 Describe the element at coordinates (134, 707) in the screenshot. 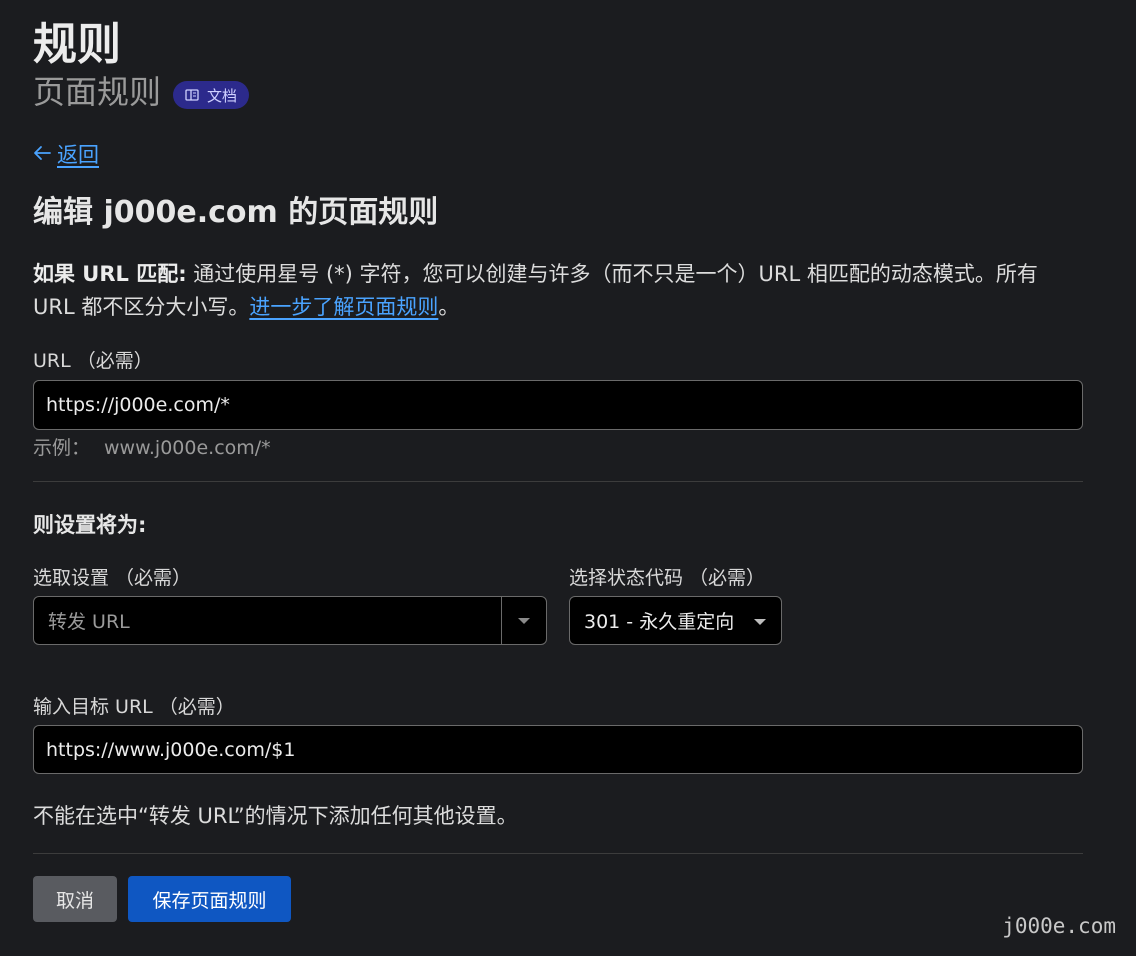

I see `target-url-label: 输入目标 URL （必需）` at that location.